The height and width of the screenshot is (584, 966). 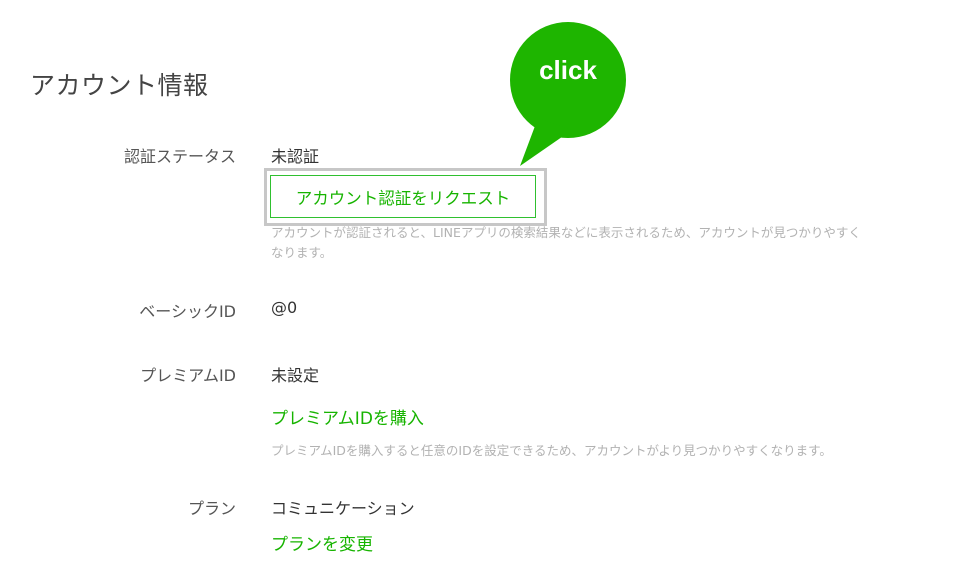 I want to click on buy-premium-id-link: プレミアムIDを購入, so click(x=347, y=416).